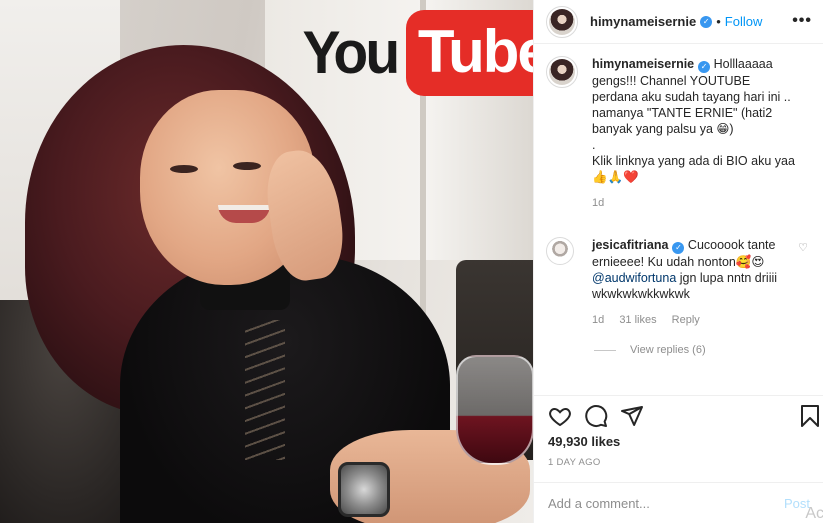 Image resolution: width=823 pixels, height=523 pixels. I want to click on caption-meta: 1d, so click(694, 203).